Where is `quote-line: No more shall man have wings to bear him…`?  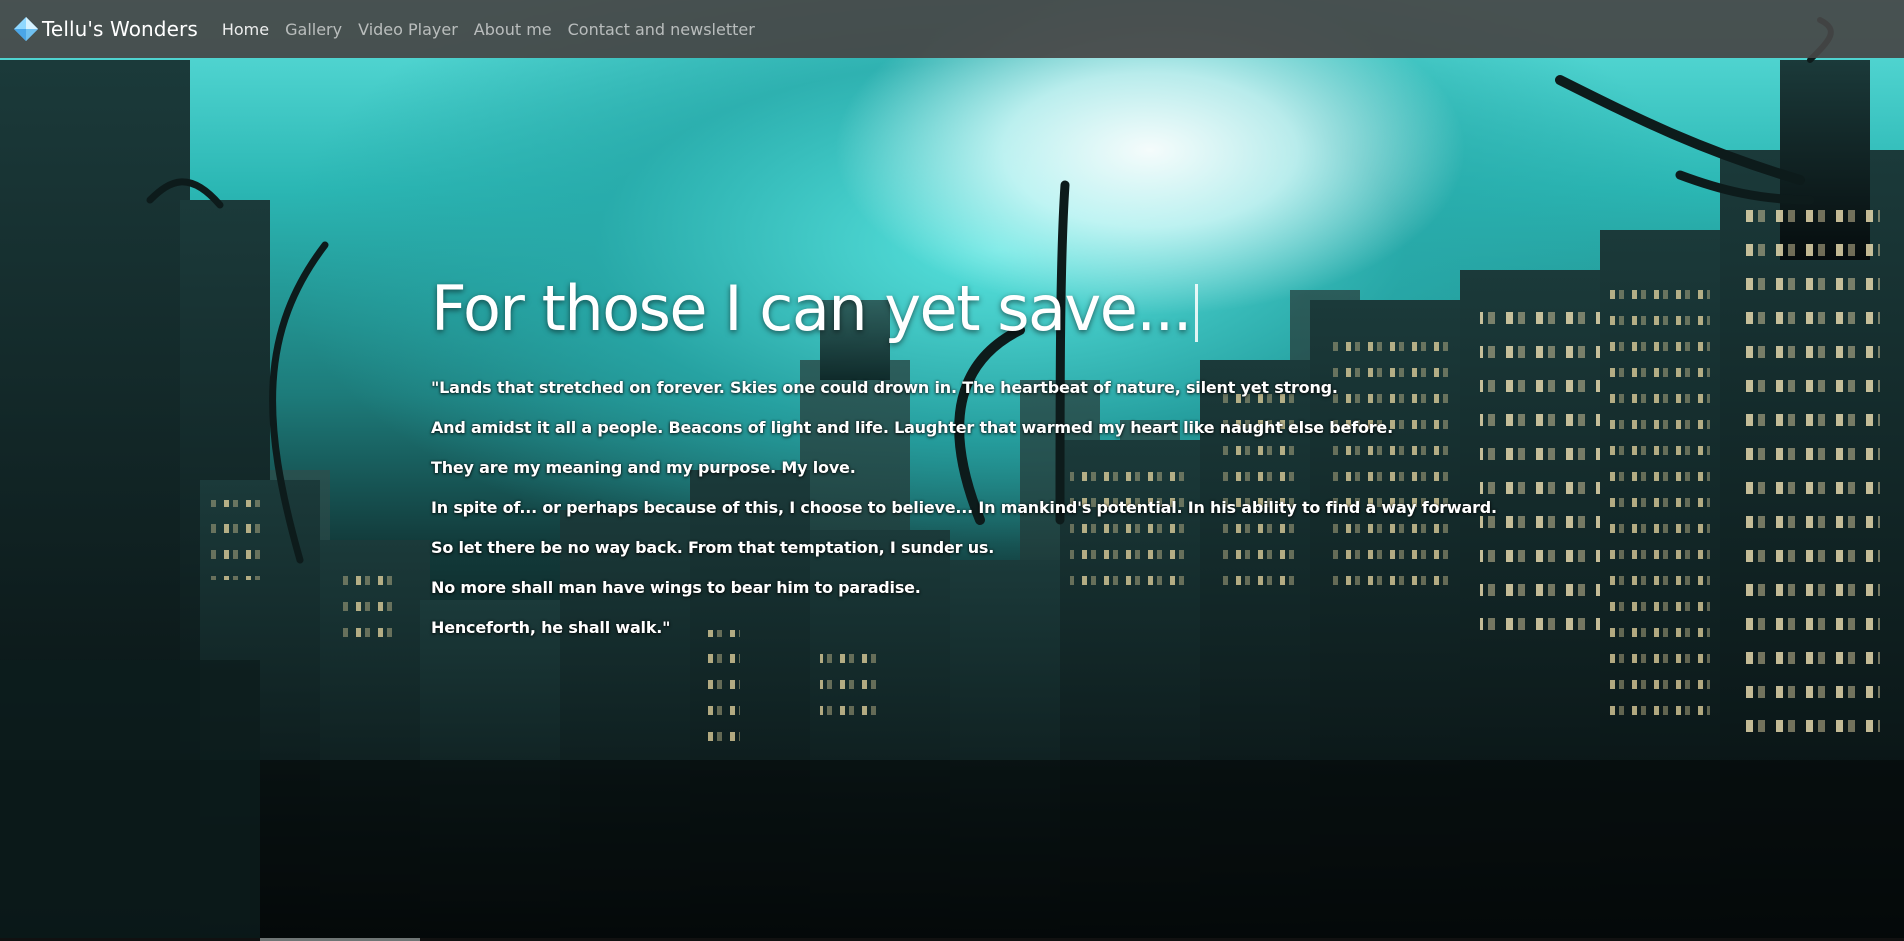
quote-line: No more shall man have wings to bear him… is located at coordinates (676, 587).